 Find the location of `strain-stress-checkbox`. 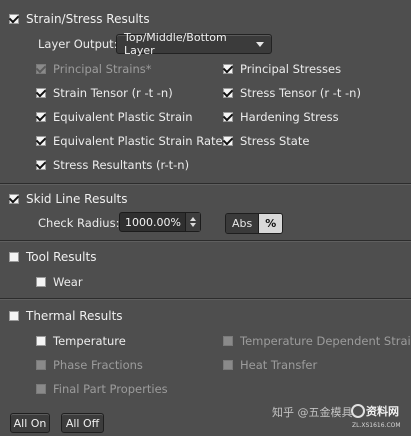

strain-stress-checkbox is located at coordinates (14, 19).